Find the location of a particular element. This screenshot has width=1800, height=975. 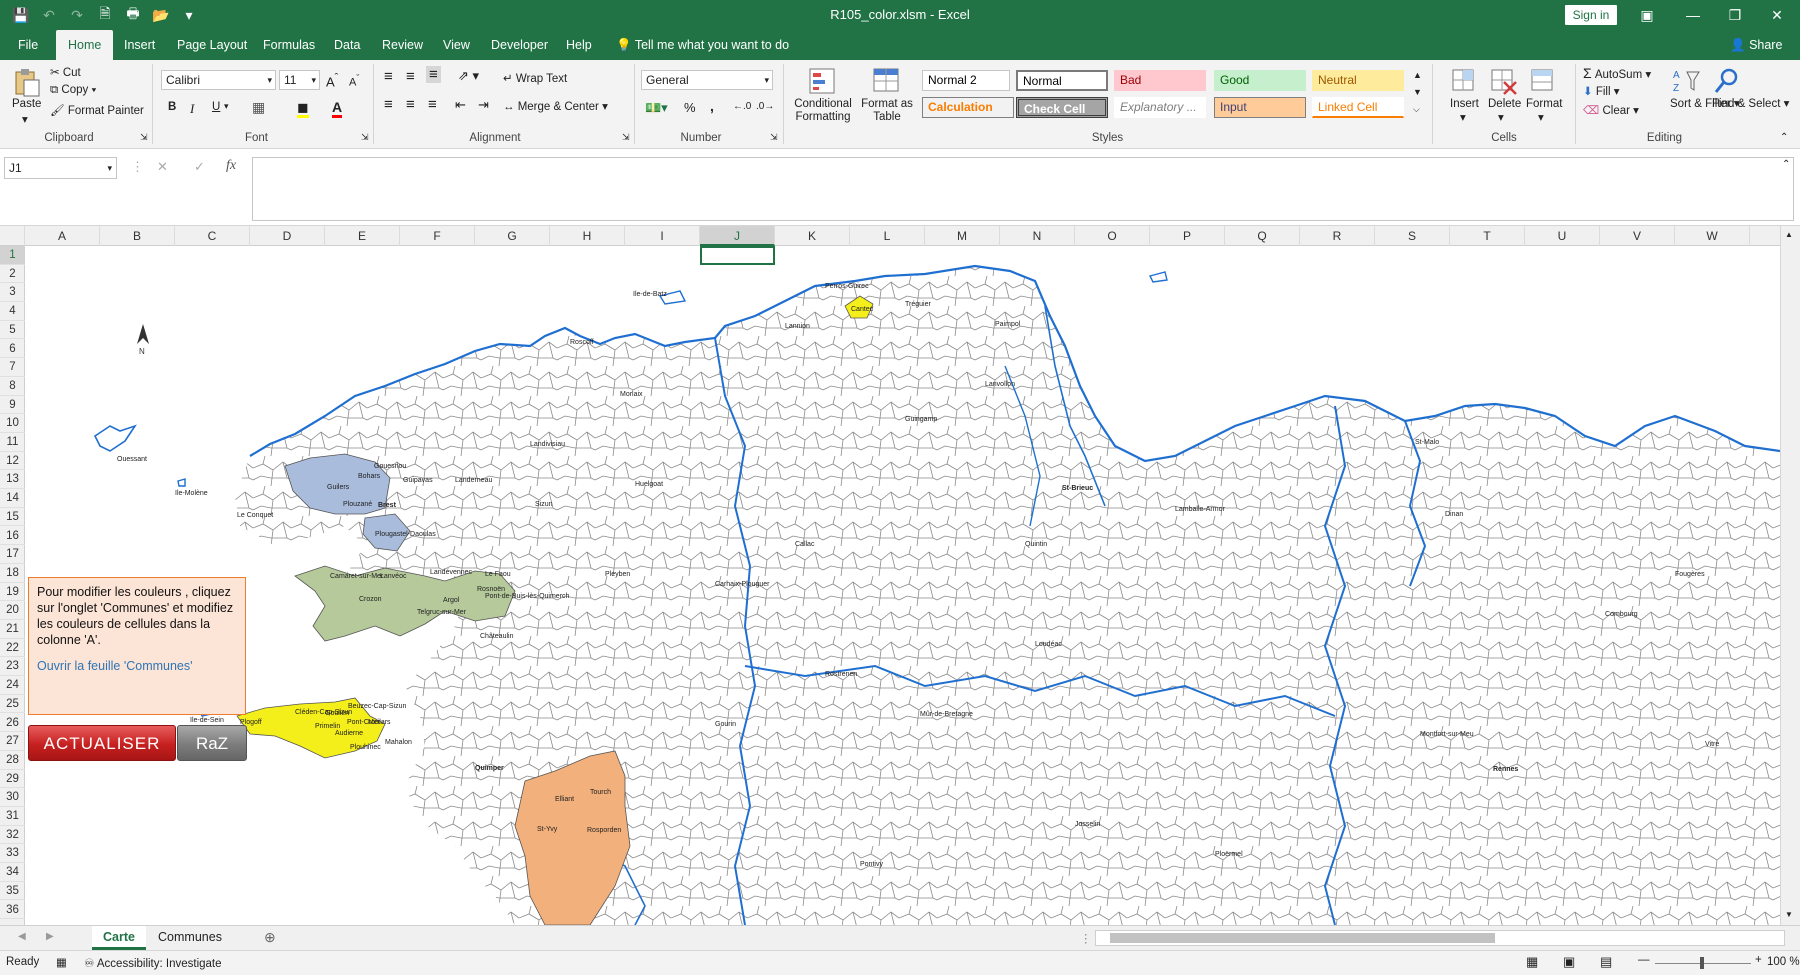

tell-me-search: 💡 Tell me what you want to do is located at coordinates (702, 45).